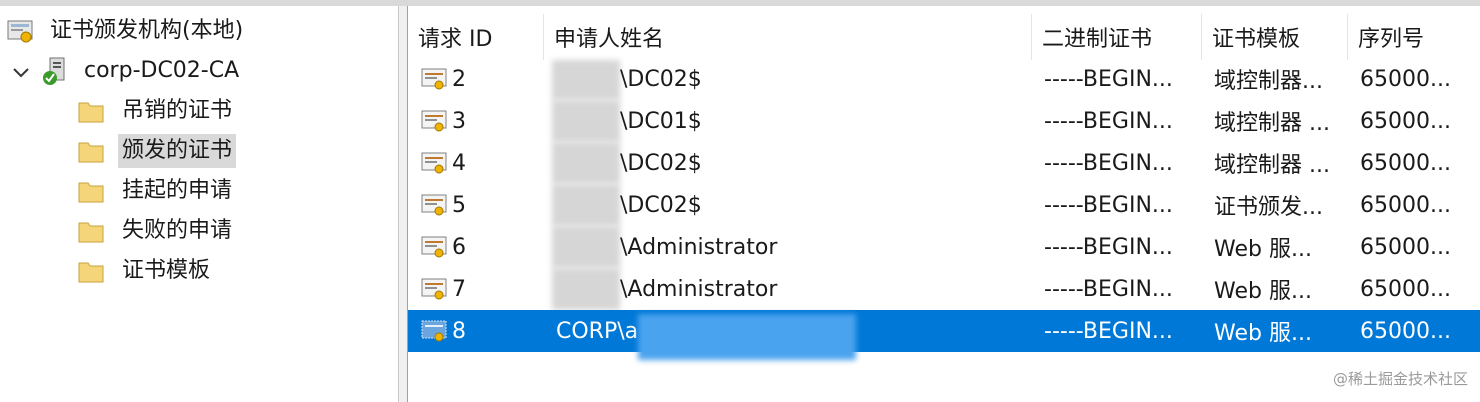  I want to click on column-header-request-id: 请求 ID, so click(476, 37).